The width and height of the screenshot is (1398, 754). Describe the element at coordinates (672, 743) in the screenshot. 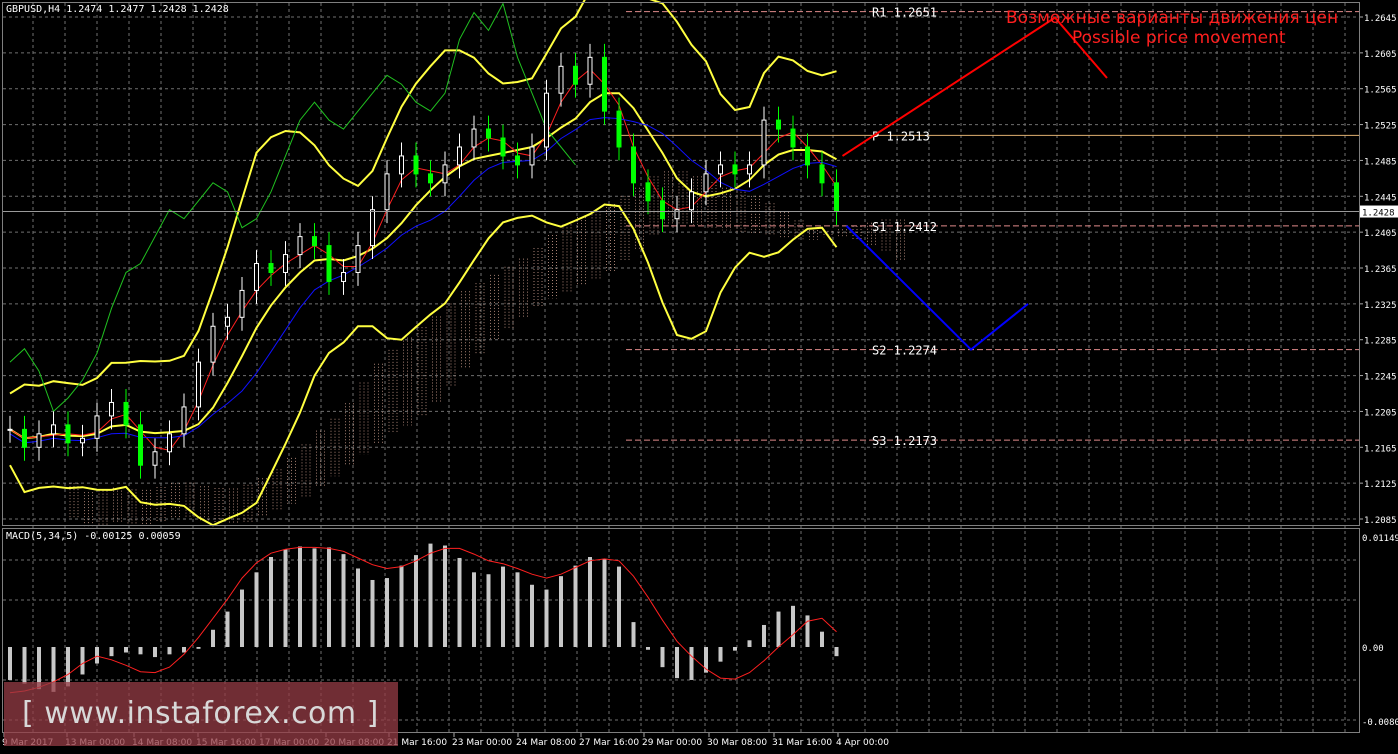

I see `time-tick-label: 29 Mar 00:00` at that location.